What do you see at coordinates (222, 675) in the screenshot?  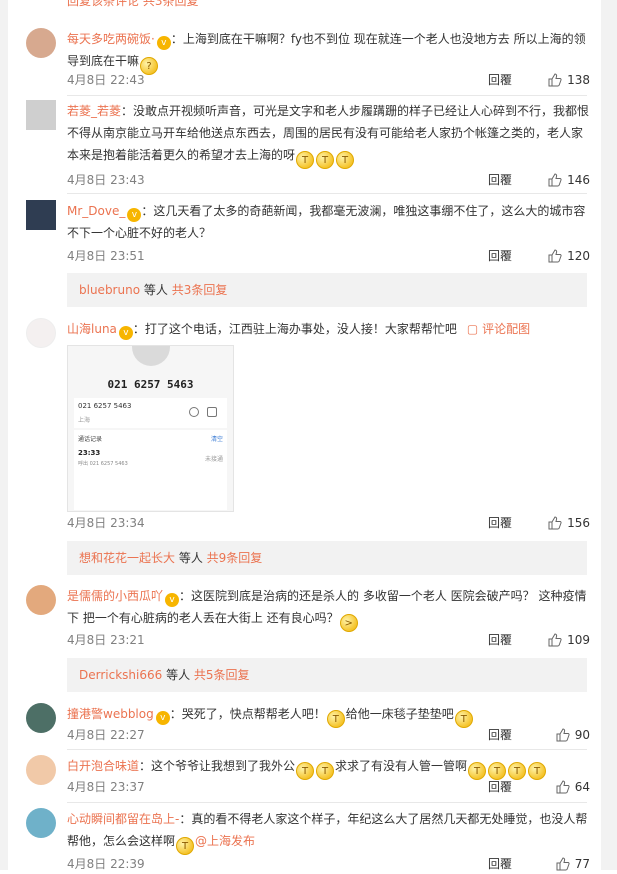 I see `sub-reply-more: 共5条回复` at bounding box center [222, 675].